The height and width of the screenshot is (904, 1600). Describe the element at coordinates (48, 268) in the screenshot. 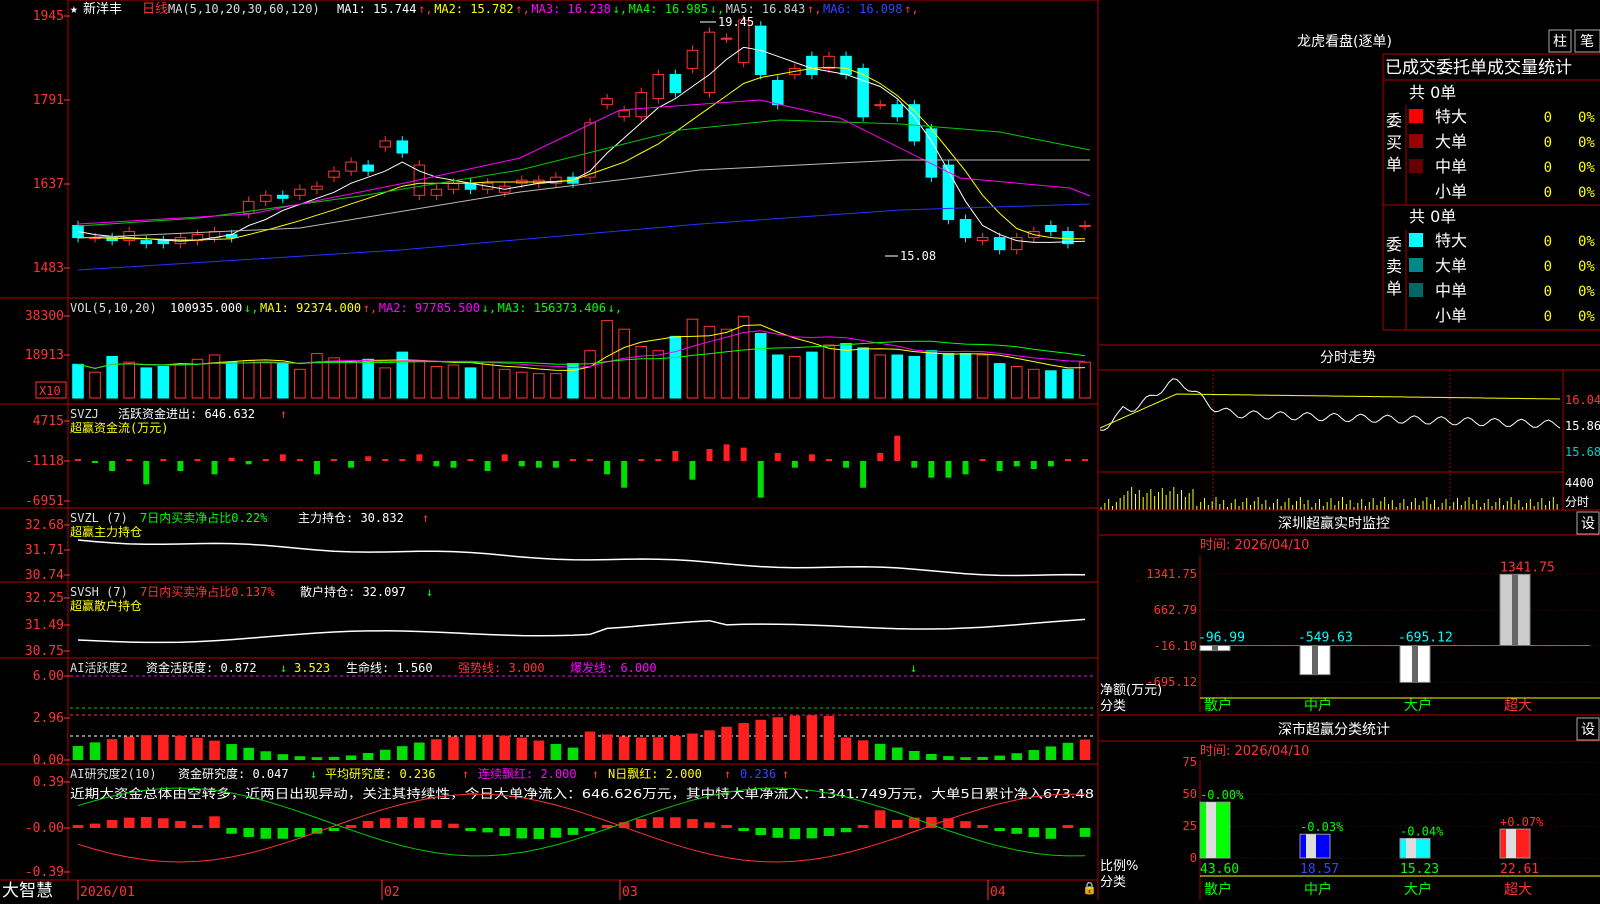

I see `y-tick-label: 1483` at that location.